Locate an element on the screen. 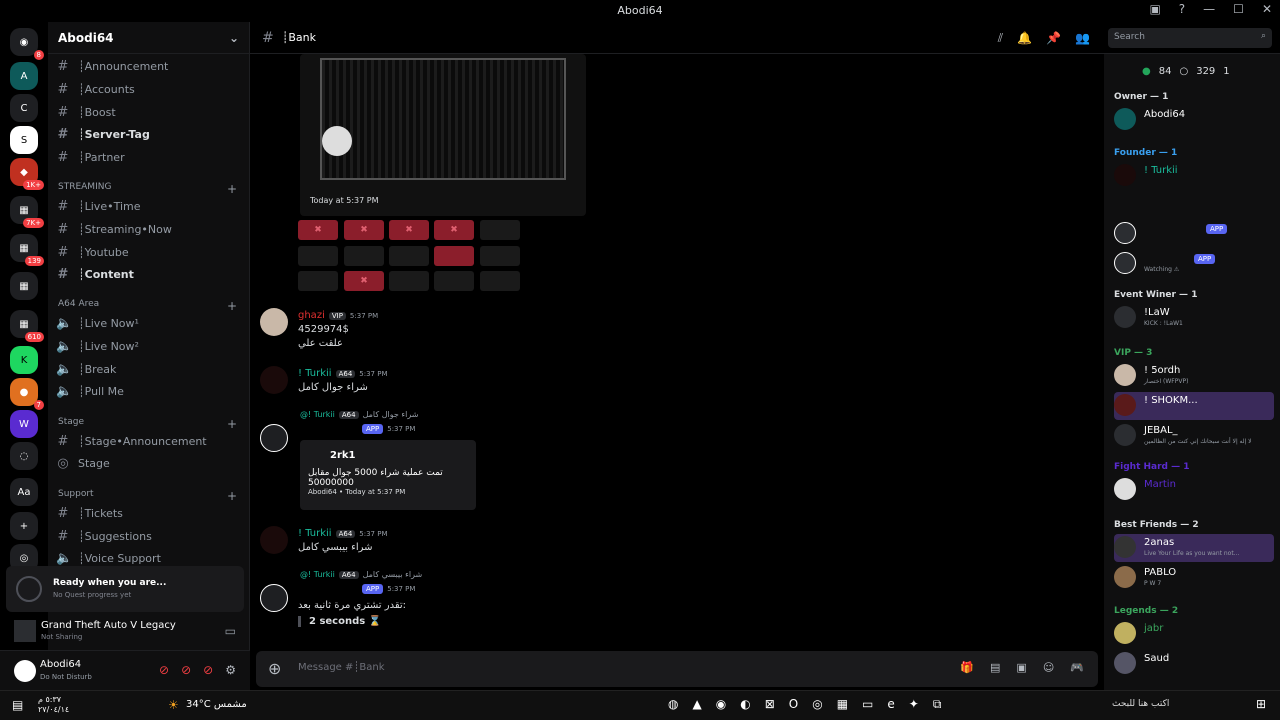 Image resolution: width=1280 pixels, height=720 pixels. voice-channel-pull-me: 🔈 ┊Pull Me is located at coordinates (148, 391).